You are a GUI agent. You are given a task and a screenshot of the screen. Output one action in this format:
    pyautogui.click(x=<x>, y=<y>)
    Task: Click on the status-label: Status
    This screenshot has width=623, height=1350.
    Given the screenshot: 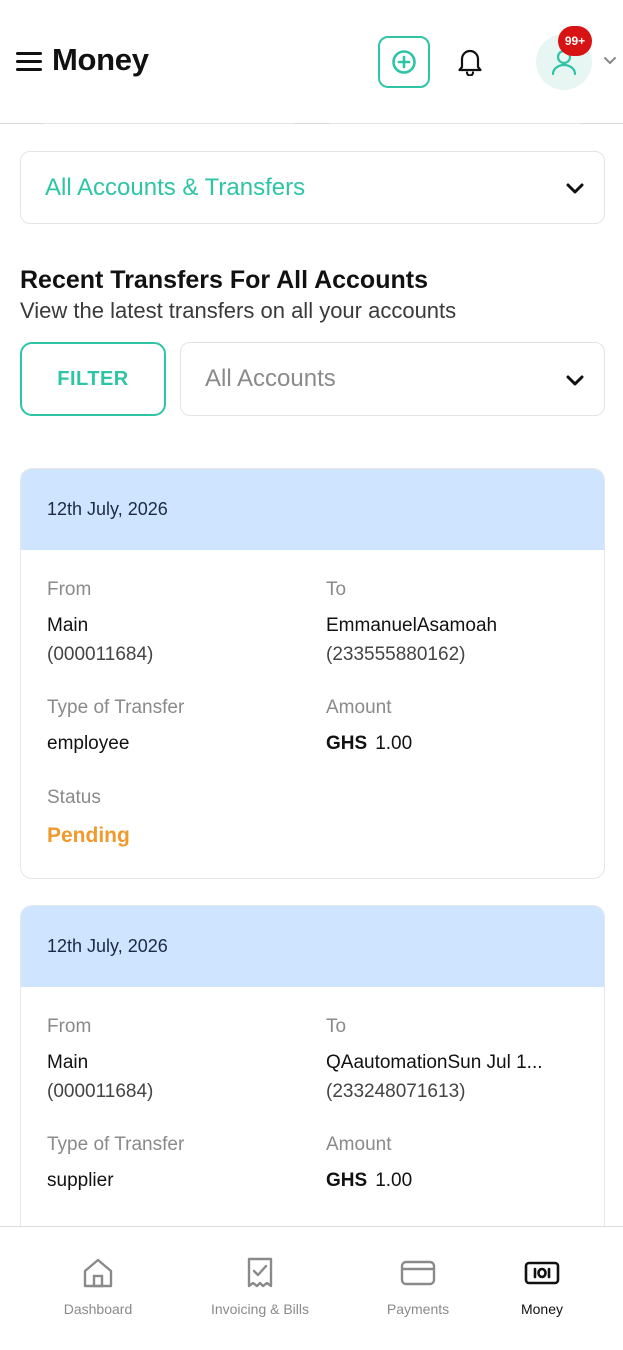 What is the action you would take?
    pyautogui.click(x=74, y=797)
    